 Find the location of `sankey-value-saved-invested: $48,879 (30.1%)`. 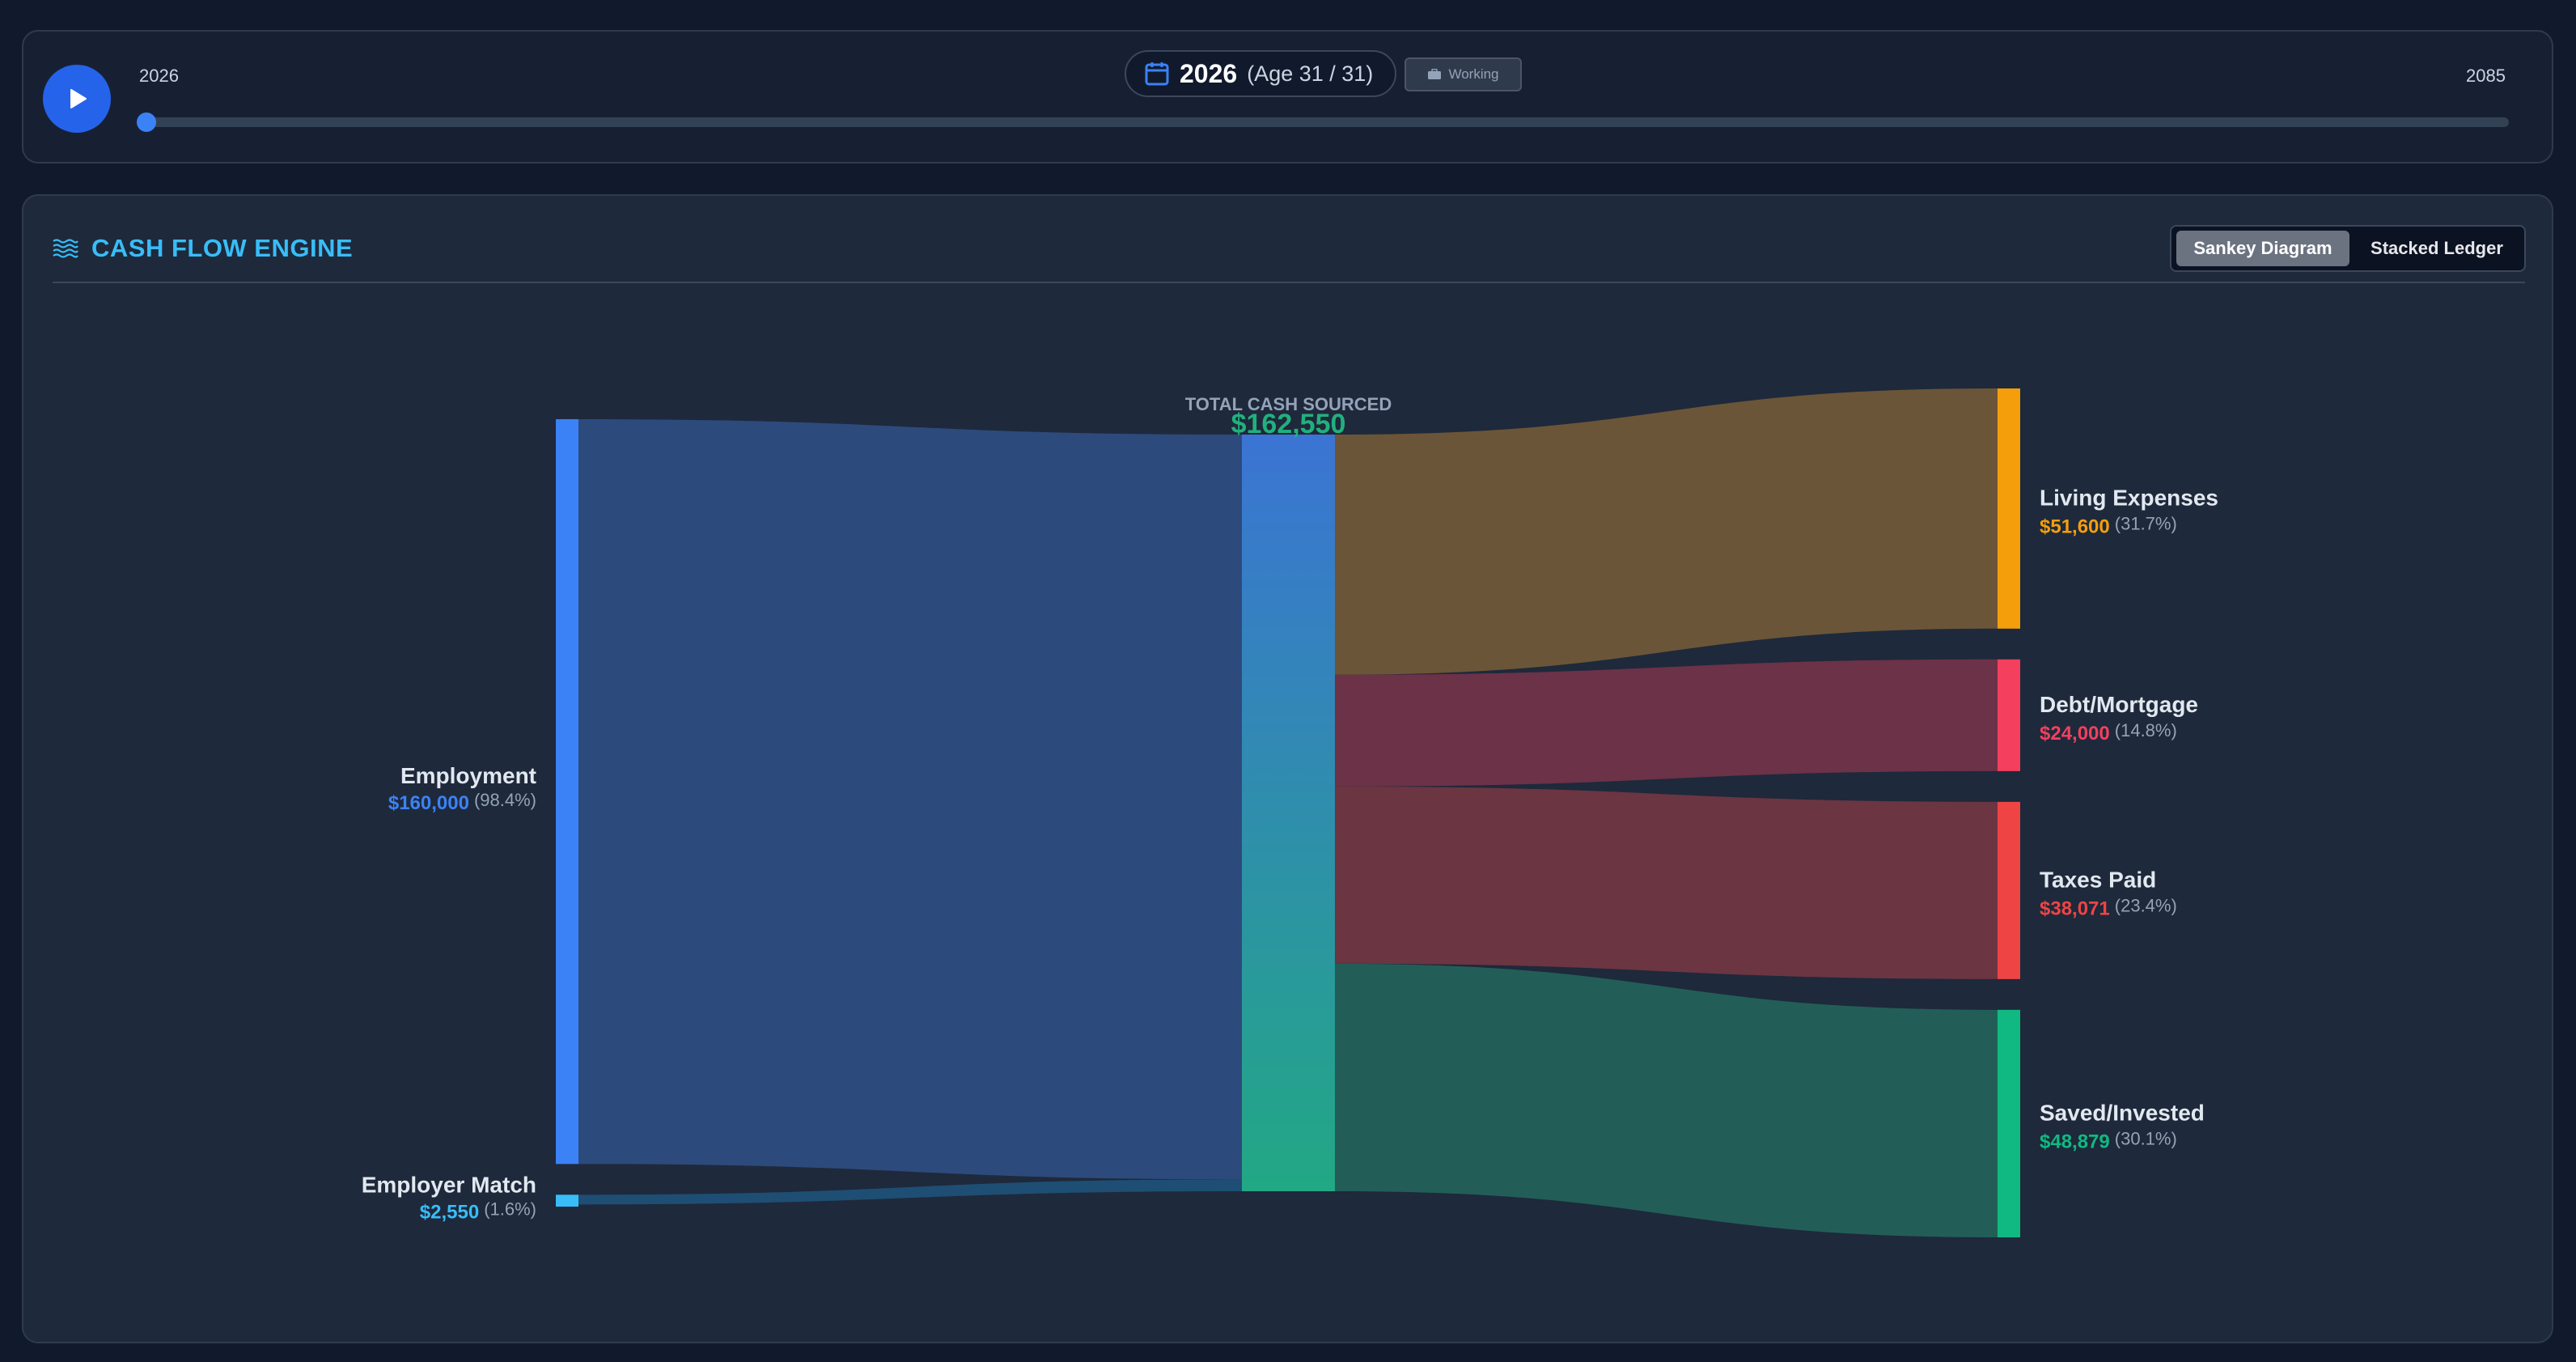

sankey-value-saved-invested: $48,879 (30.1%) is located at coordinates (2108, 1140).